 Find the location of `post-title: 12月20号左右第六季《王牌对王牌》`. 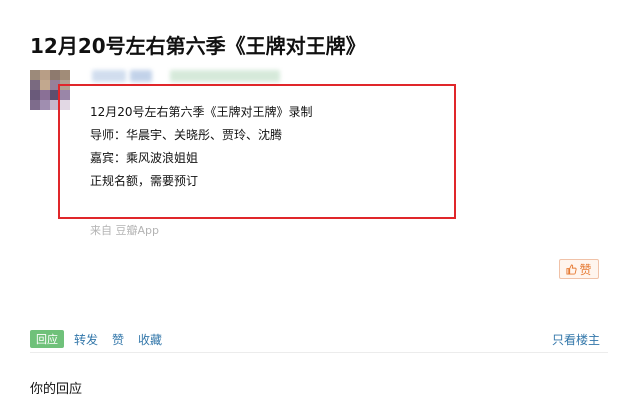

post-title: 12月20号左右第六季《王牌对王牌》 is located at coordinates (198, 46).